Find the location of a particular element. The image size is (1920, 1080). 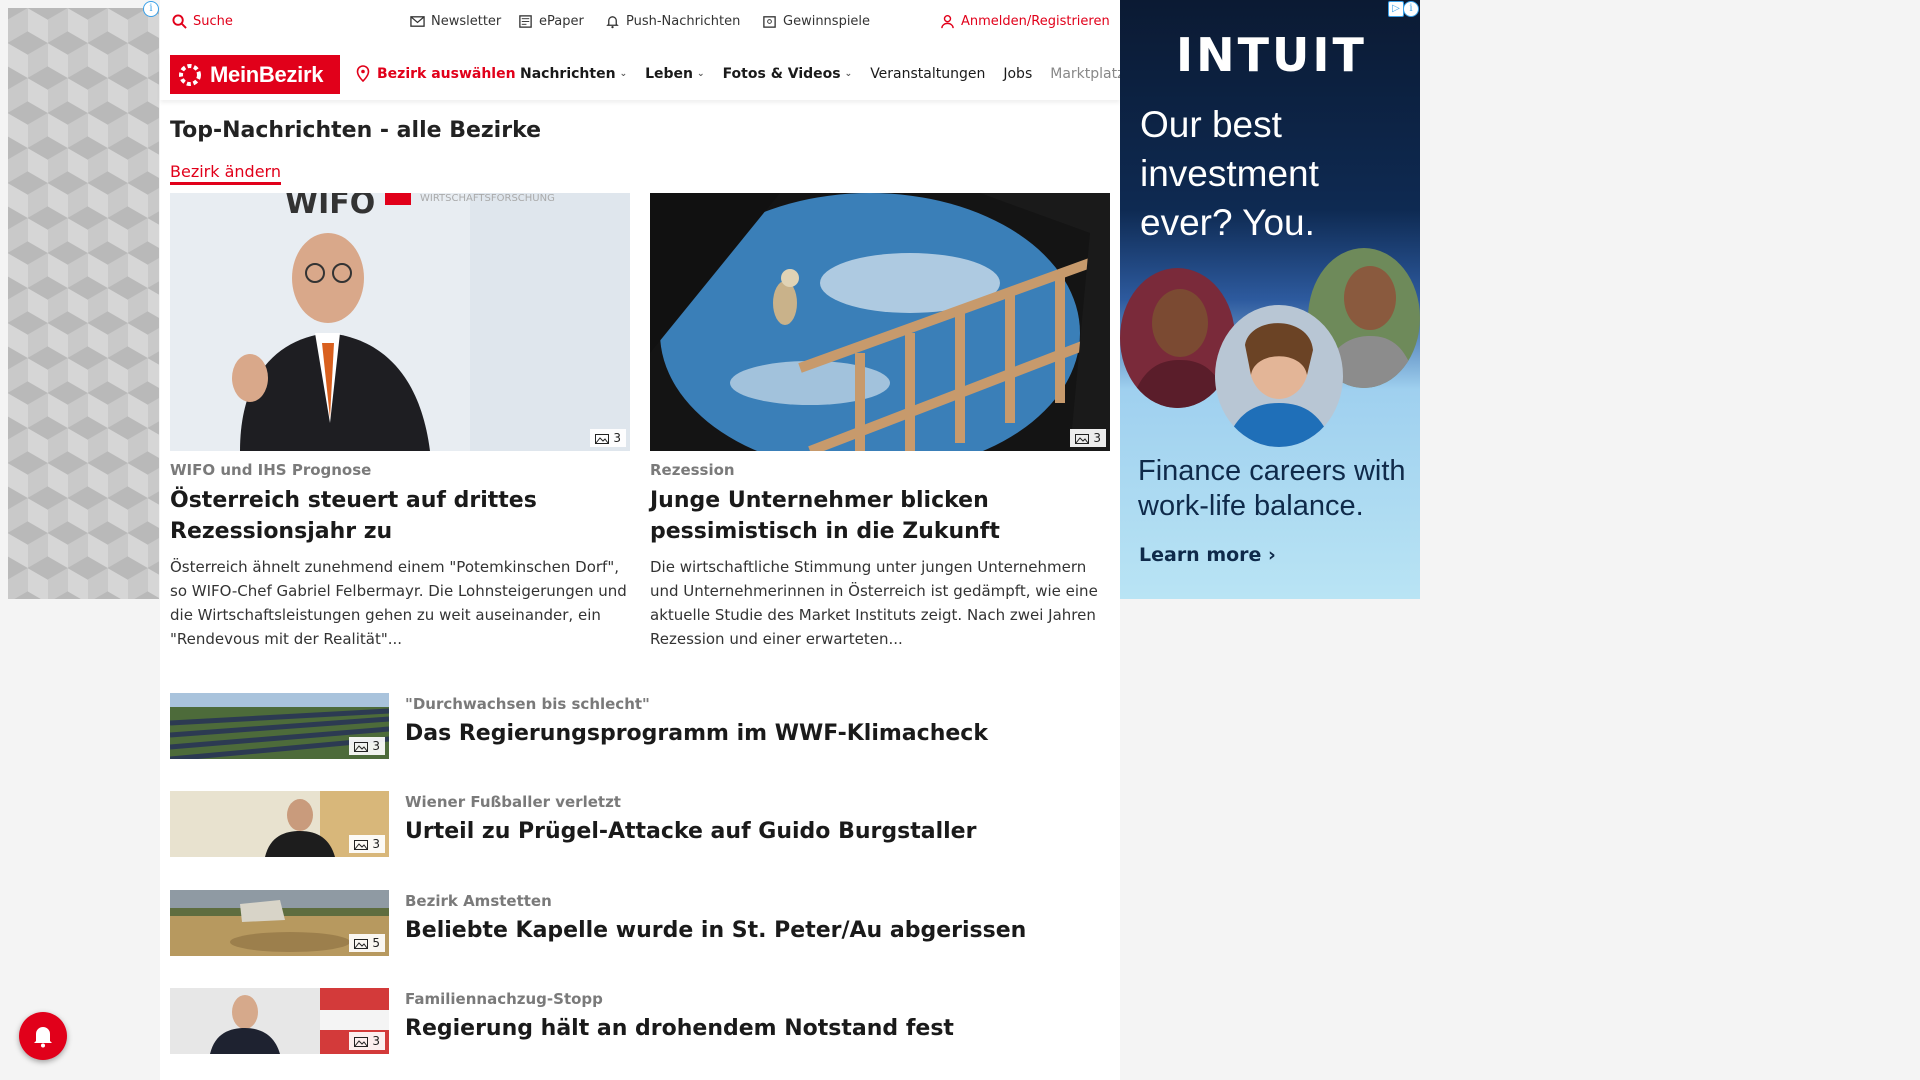

photo-count-badge: 5 is located at coordinates (367, 943).